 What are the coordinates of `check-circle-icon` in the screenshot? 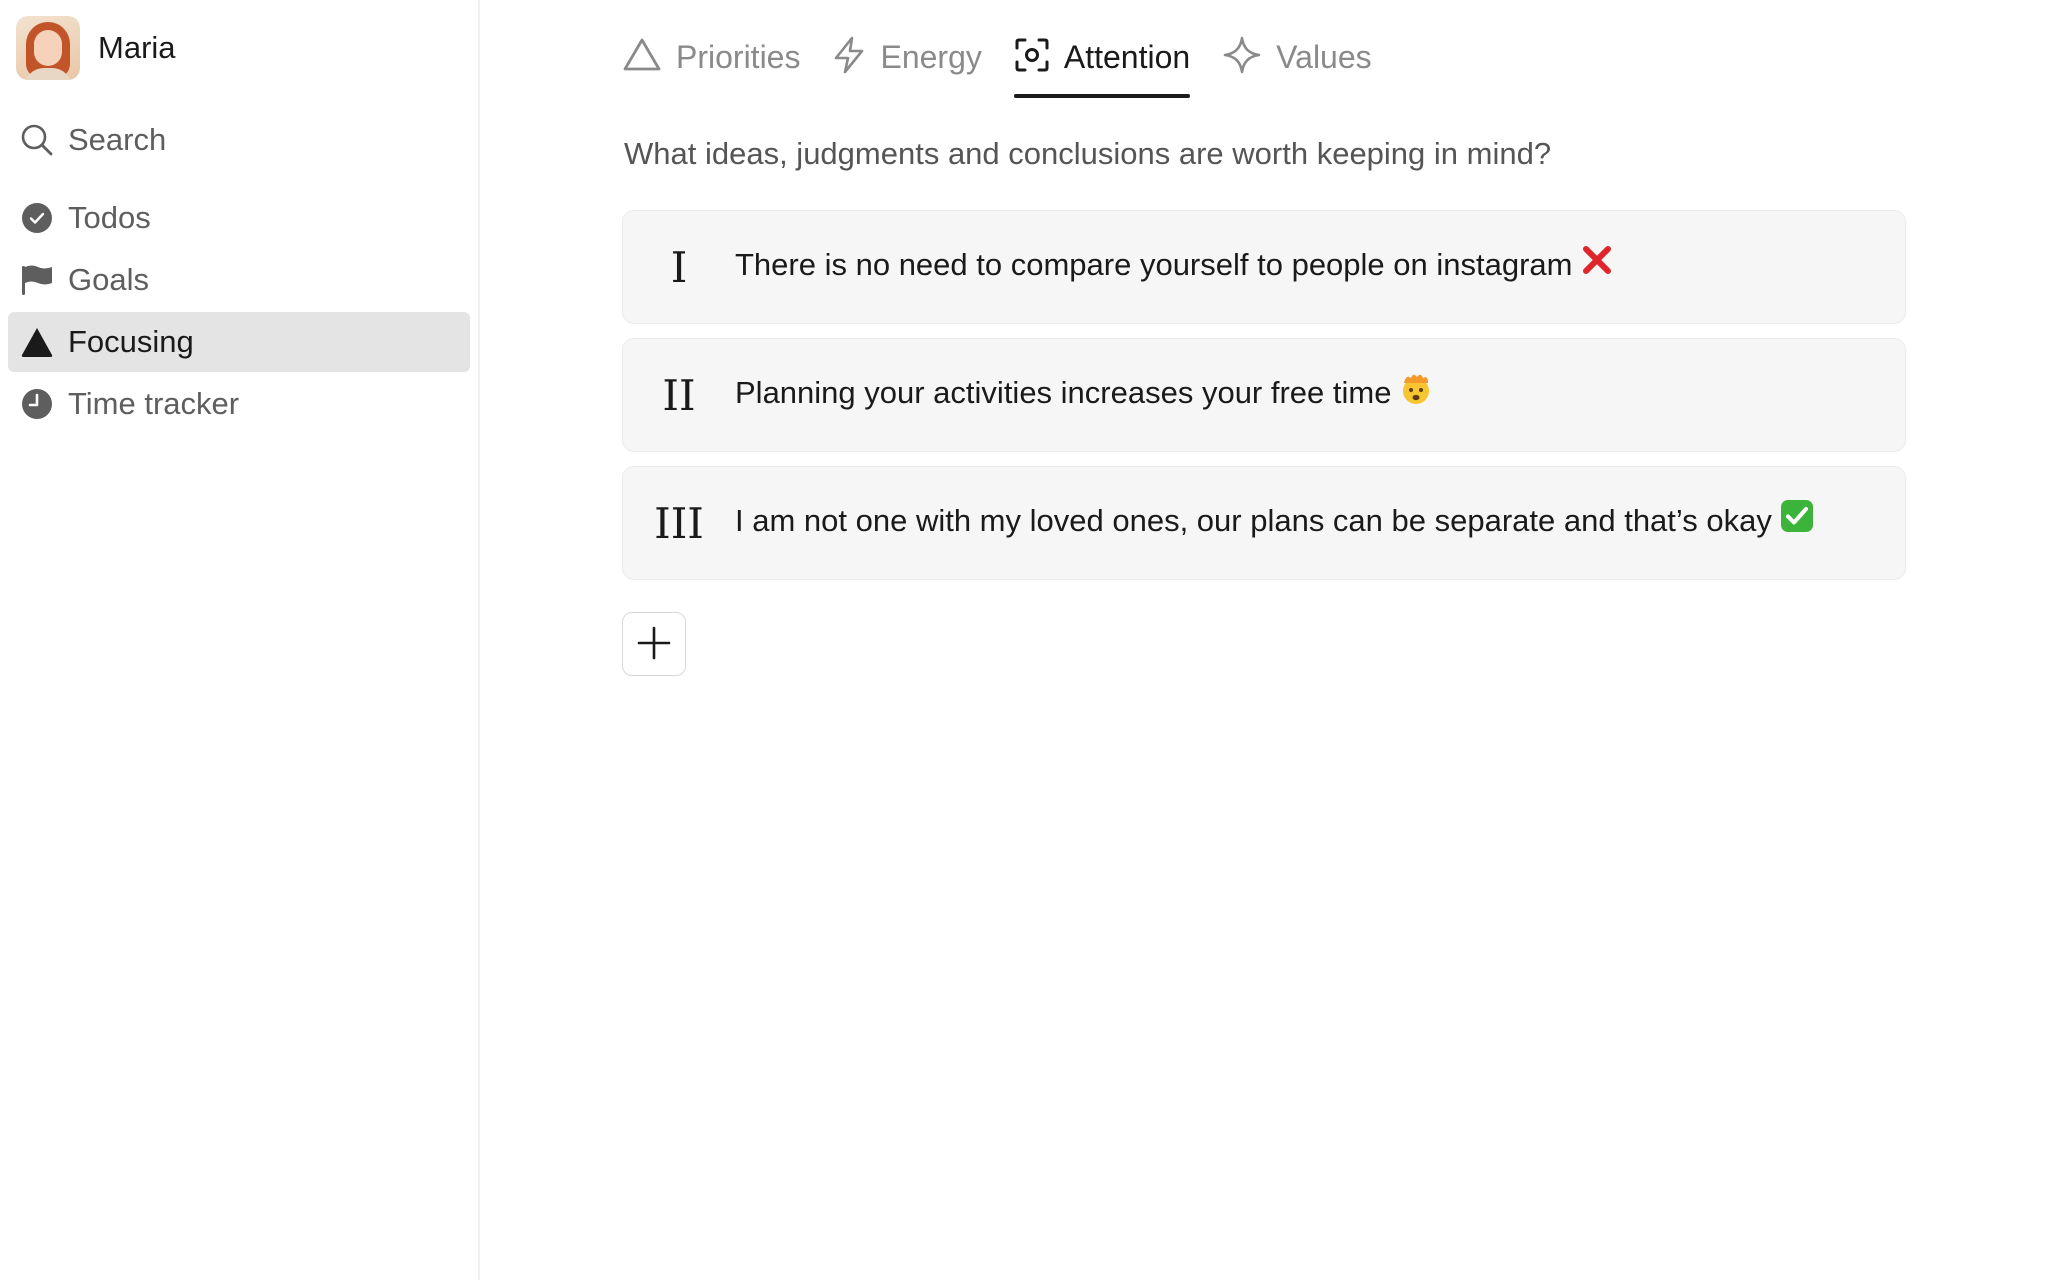 It's located at (37, 218).